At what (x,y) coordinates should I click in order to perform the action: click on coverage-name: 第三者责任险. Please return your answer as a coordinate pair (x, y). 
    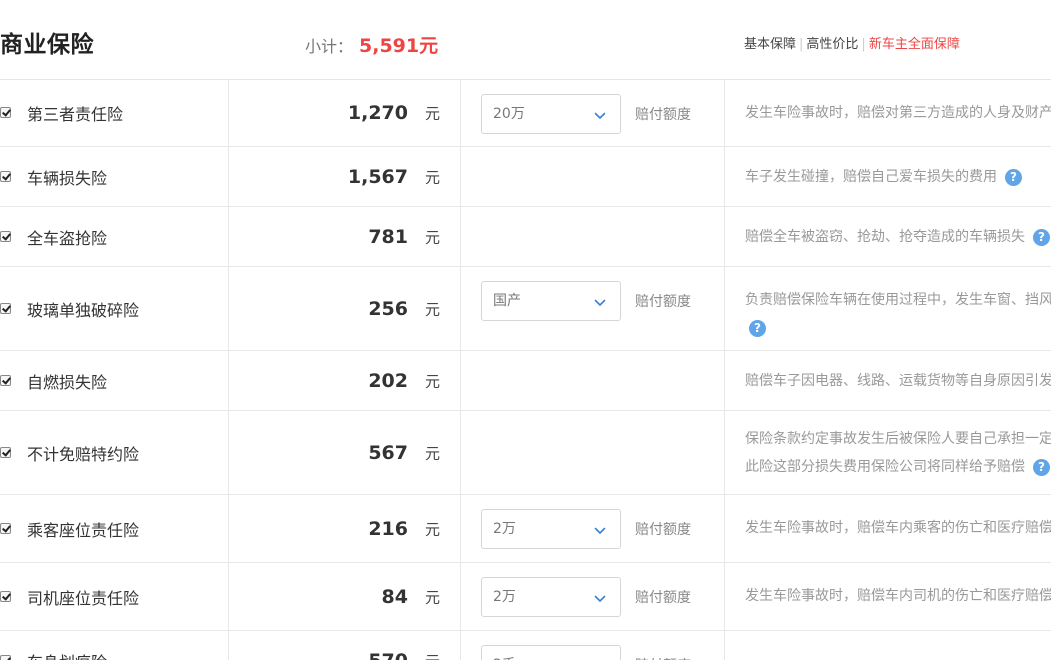
    Looking at the image, I should click on (75, 114).